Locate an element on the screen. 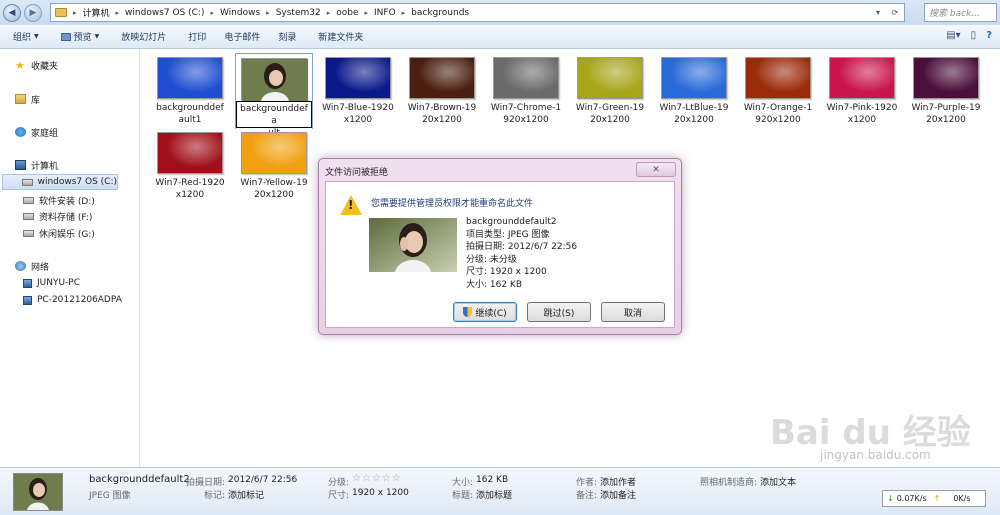  file-item: Win7-Red-1920 x1200 is located at coordinates (190, 166).